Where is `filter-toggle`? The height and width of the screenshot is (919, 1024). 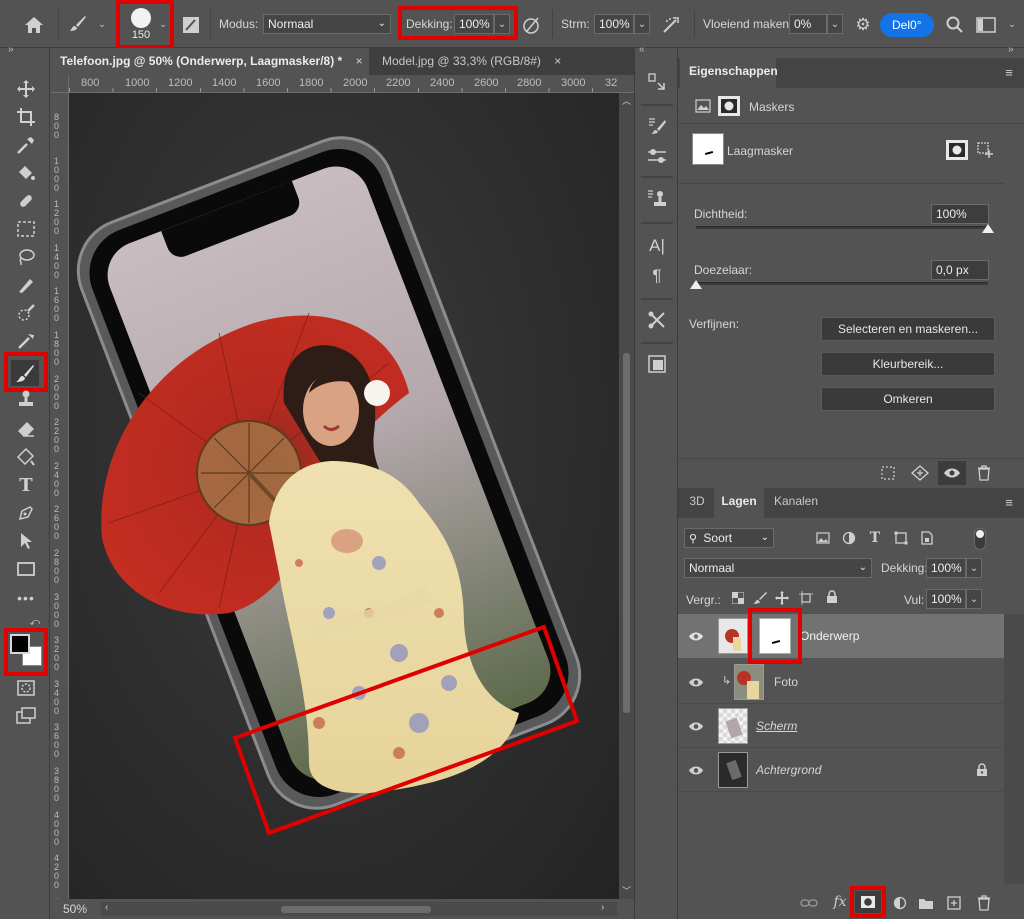
filter-toggle is located at coordinates (980, 539).